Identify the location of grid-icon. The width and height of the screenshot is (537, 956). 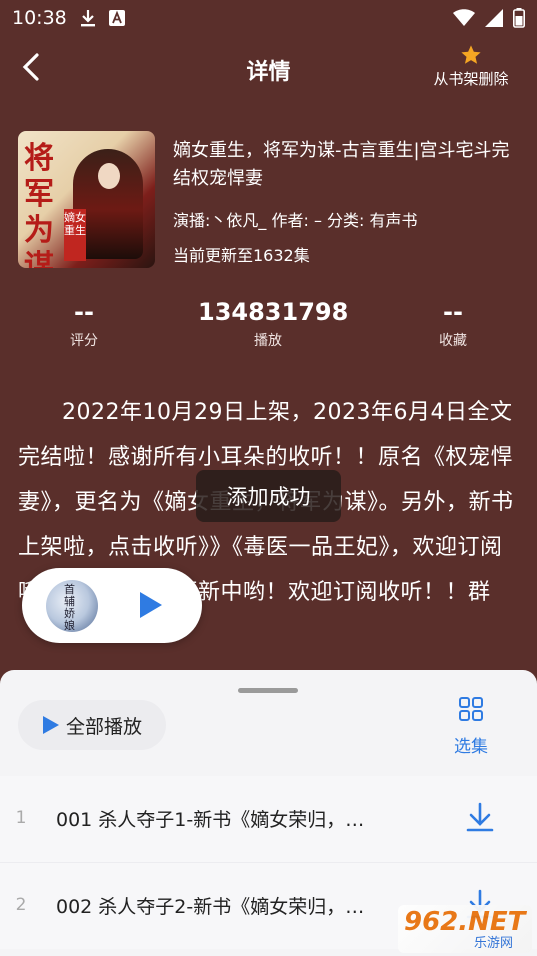
(471, 709).